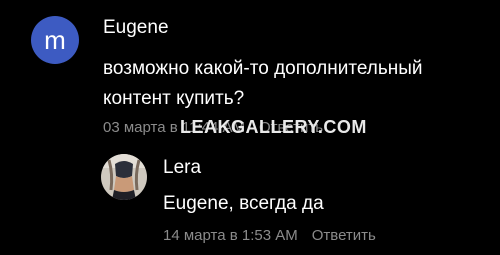  I want to click on avatar-photo-image, so click(124, 177).